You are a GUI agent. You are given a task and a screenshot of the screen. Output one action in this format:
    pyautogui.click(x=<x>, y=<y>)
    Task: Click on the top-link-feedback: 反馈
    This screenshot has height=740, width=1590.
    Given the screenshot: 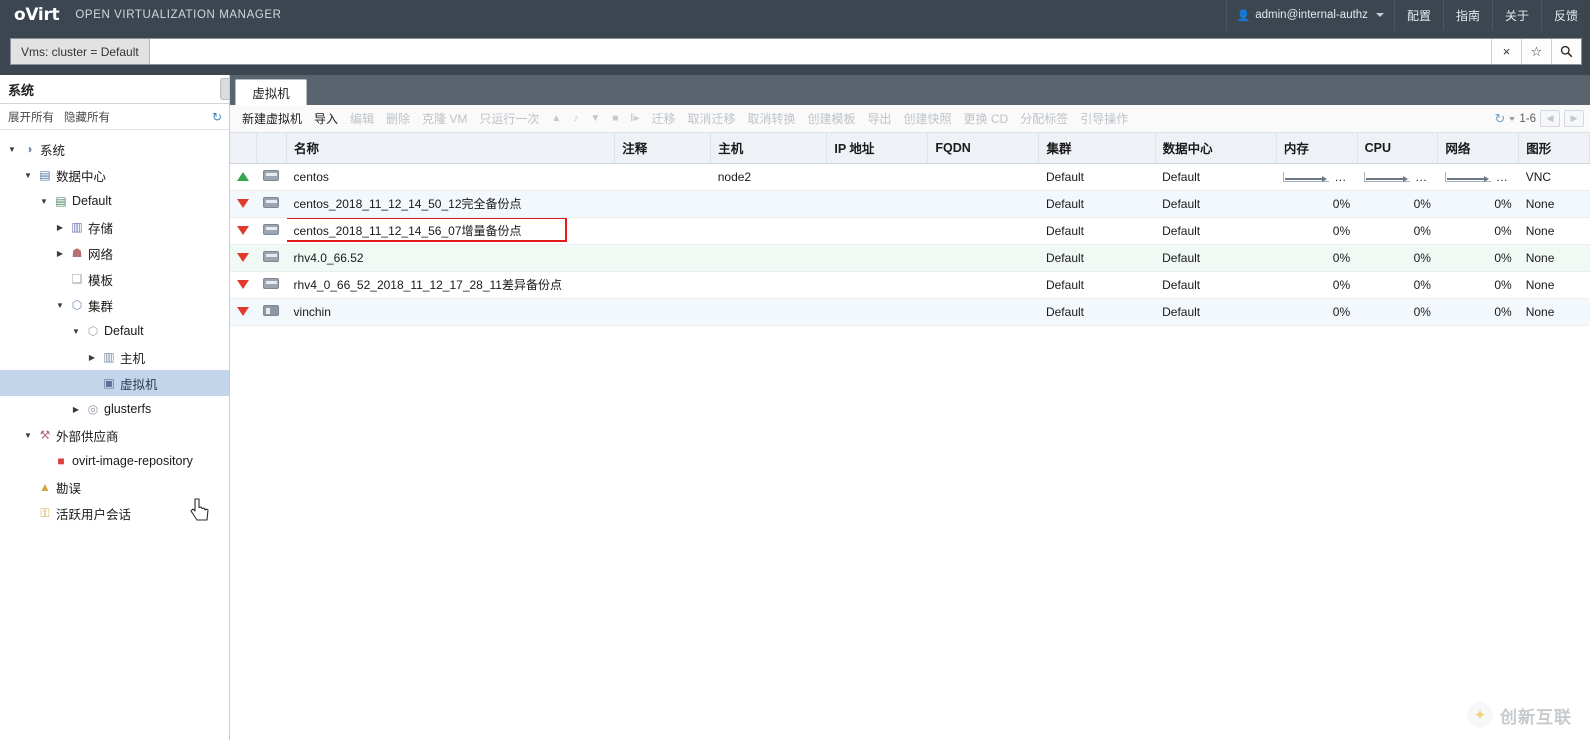 What is the action you would take?
    pyautogui.click(x=1565, y=15)
    